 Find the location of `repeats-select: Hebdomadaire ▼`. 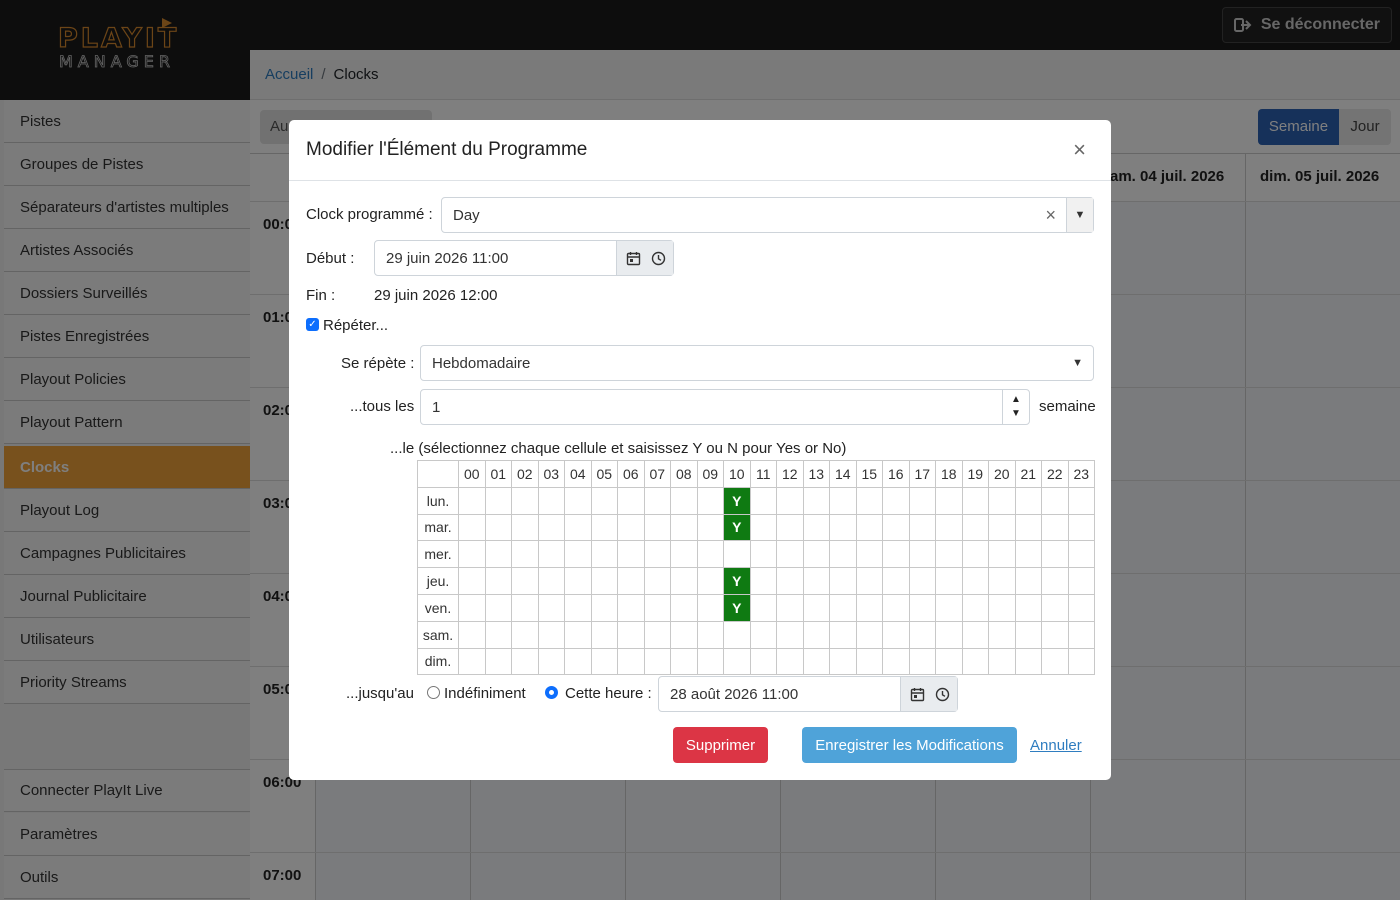

repeats-select: Hebdomadaire ▼ is located at coordinates (757, 363).